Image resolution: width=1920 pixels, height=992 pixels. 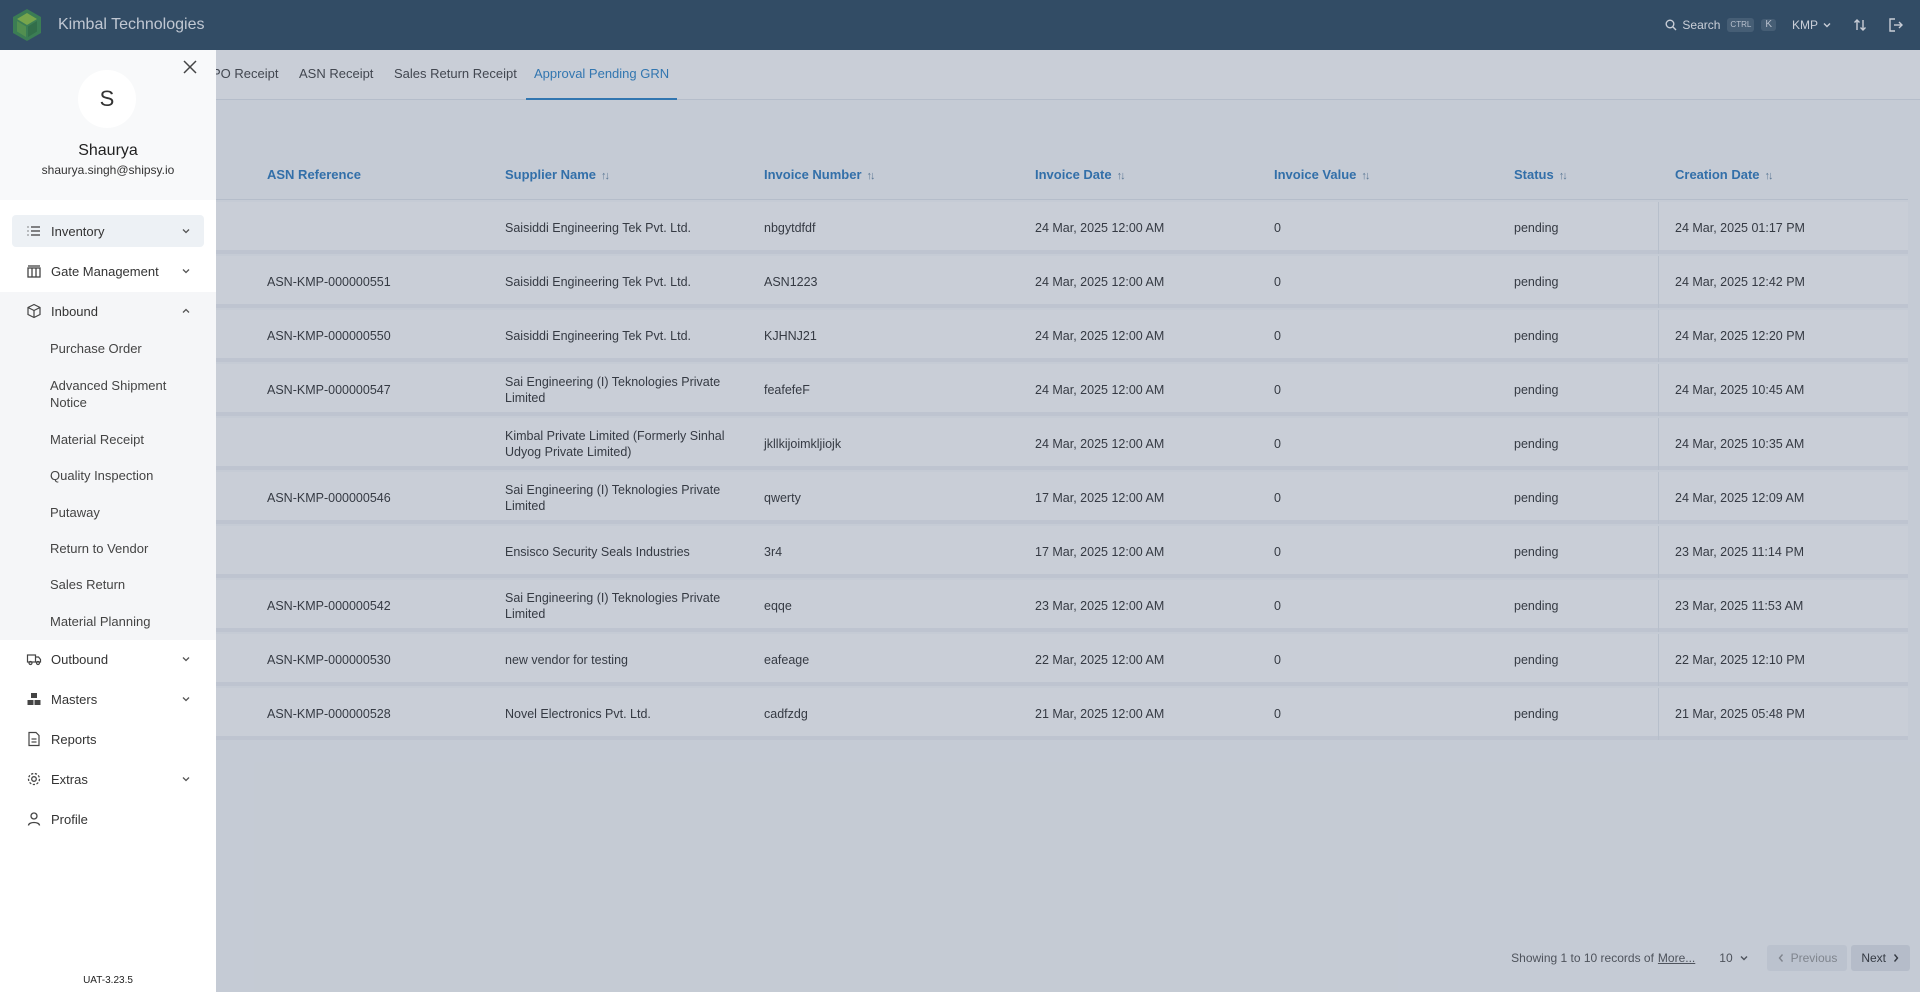 I want to click on nav-label: Outbound, so click(x=80, y=659).